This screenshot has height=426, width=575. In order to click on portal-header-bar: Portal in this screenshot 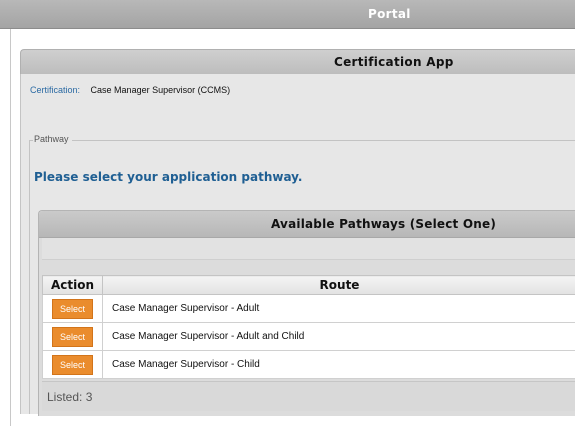, I will do `click(287, 14)`.